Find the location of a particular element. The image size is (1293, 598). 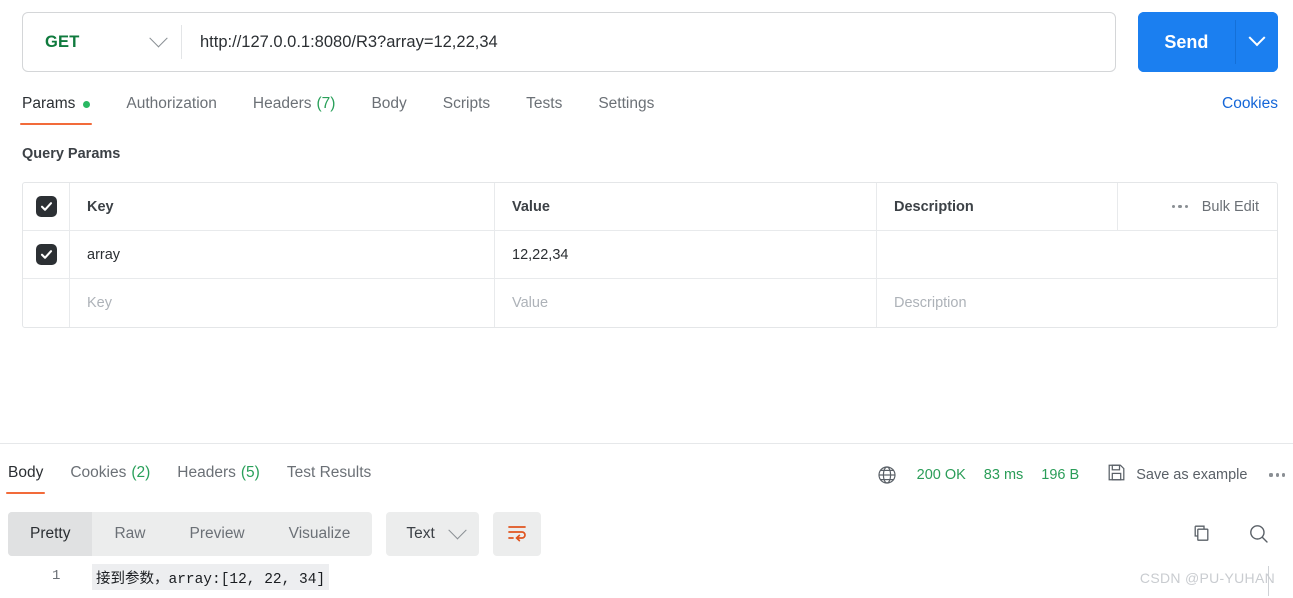

tab-tests: Tests is located at coordinates (544, 108).